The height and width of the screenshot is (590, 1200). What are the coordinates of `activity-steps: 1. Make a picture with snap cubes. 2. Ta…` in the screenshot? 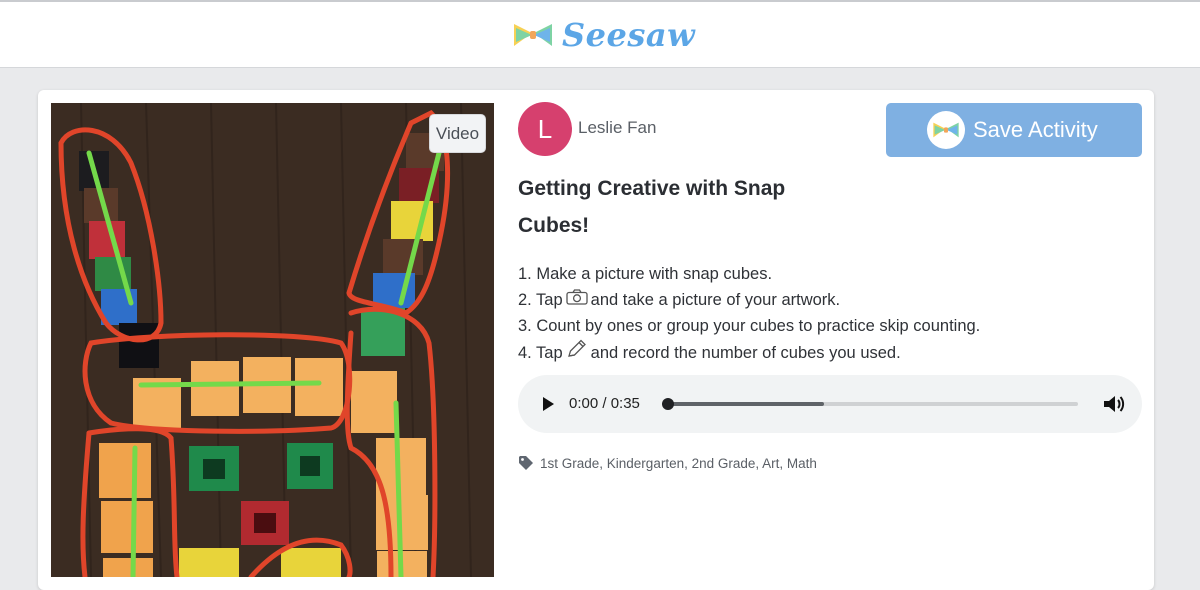 It's located at (749, 314).